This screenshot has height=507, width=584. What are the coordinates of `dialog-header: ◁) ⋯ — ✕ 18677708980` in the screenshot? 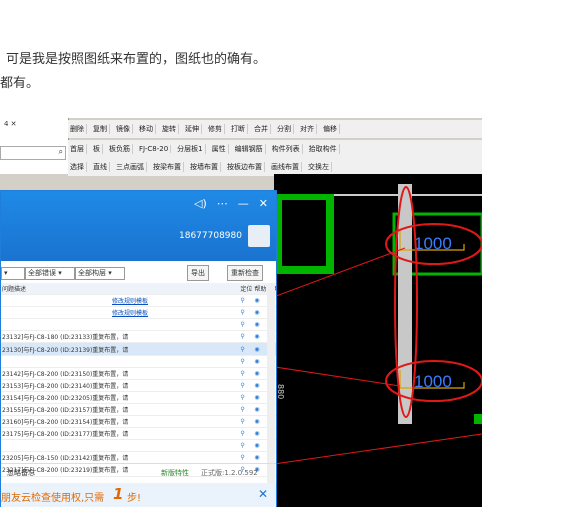 It's located at (138, 226).